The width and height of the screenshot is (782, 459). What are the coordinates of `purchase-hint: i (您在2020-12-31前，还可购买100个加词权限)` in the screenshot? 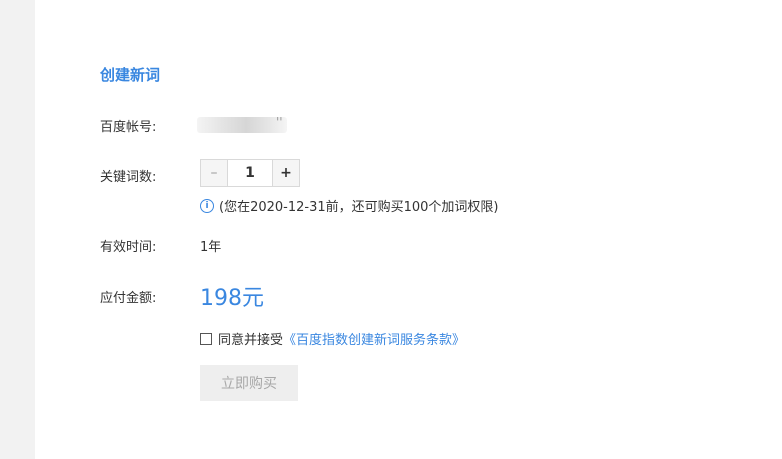 It's located at (349, 205).